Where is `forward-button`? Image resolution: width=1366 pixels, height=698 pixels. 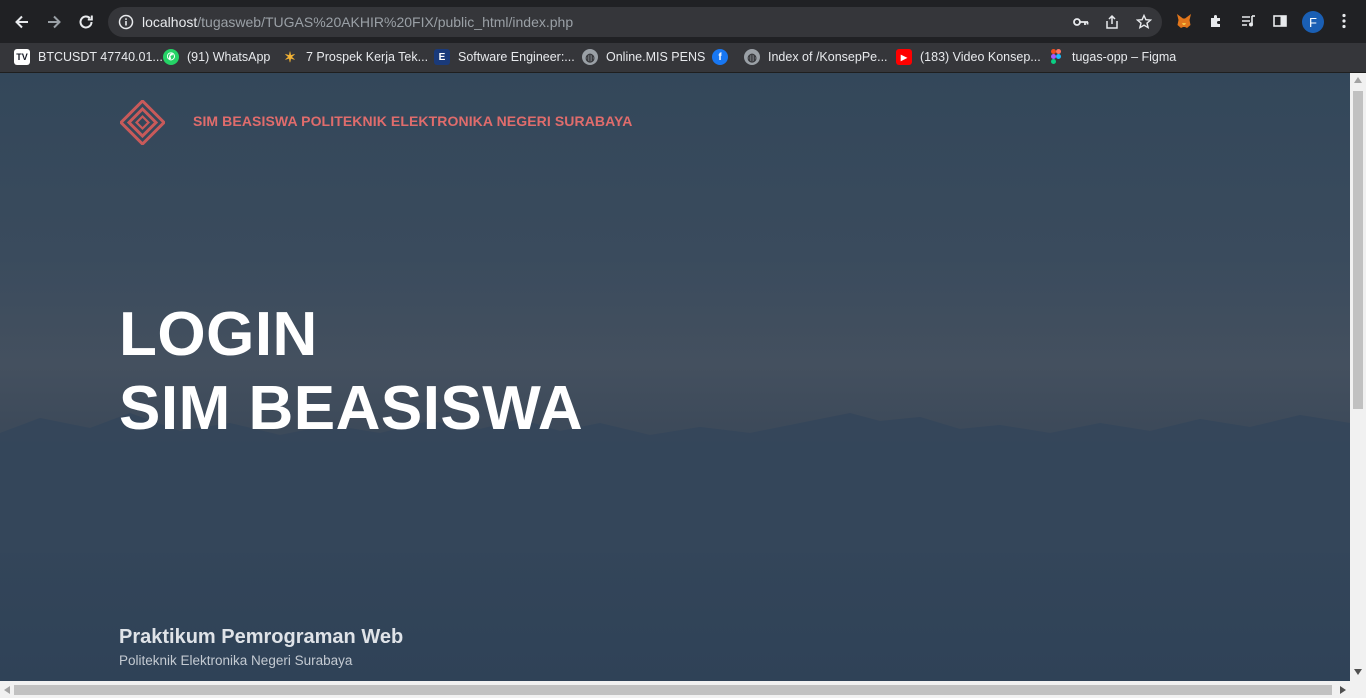 forward-button is located at coordinates (54, 22).